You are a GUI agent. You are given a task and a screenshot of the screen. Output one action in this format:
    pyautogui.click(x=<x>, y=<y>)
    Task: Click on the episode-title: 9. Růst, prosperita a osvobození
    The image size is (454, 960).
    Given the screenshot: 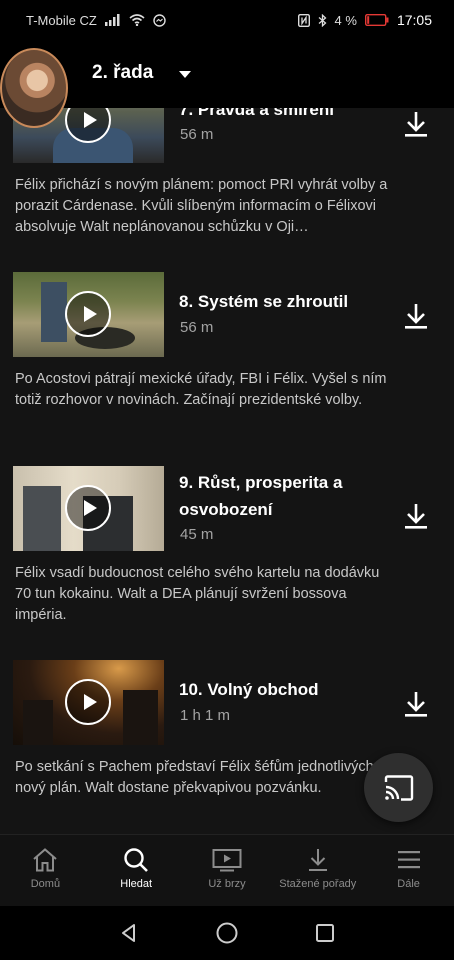 What is the action you would take?
    pyautogui.click(x=261, y=496)
    